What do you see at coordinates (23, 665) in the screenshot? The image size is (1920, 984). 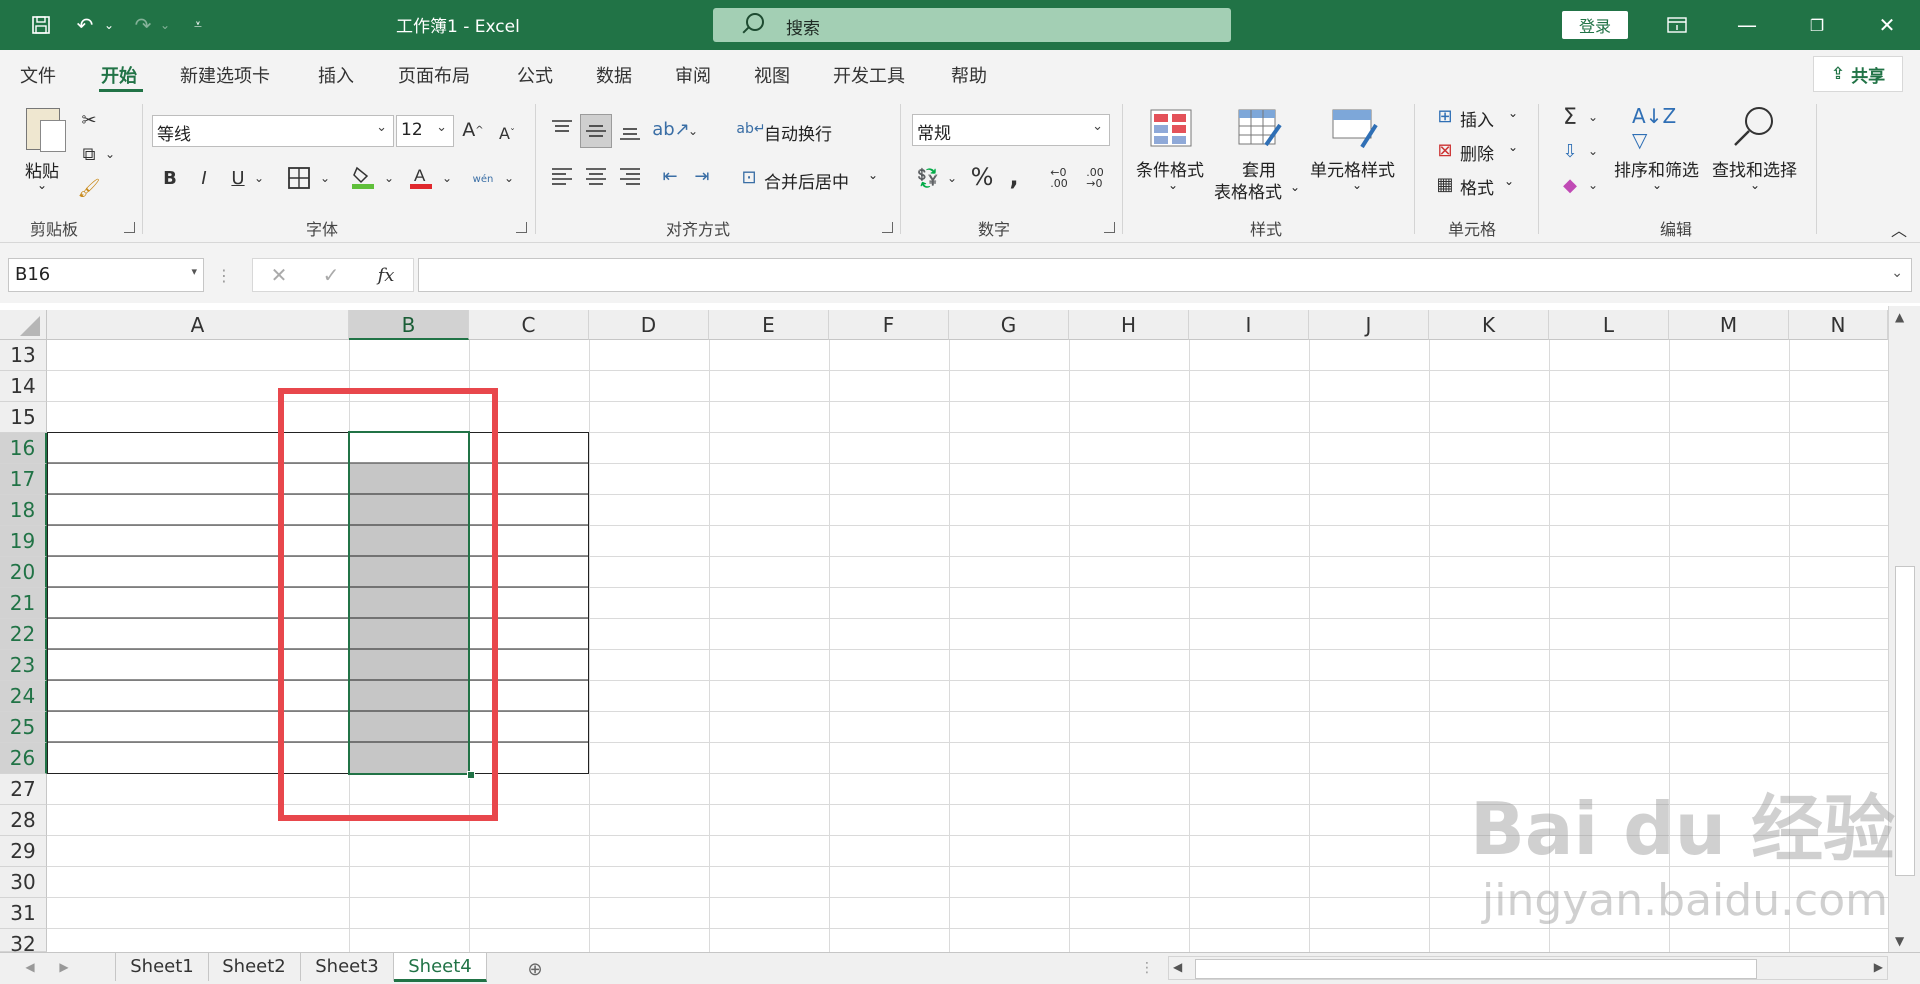 I see `row-header-23: 23` at bounding box center [23, 665].